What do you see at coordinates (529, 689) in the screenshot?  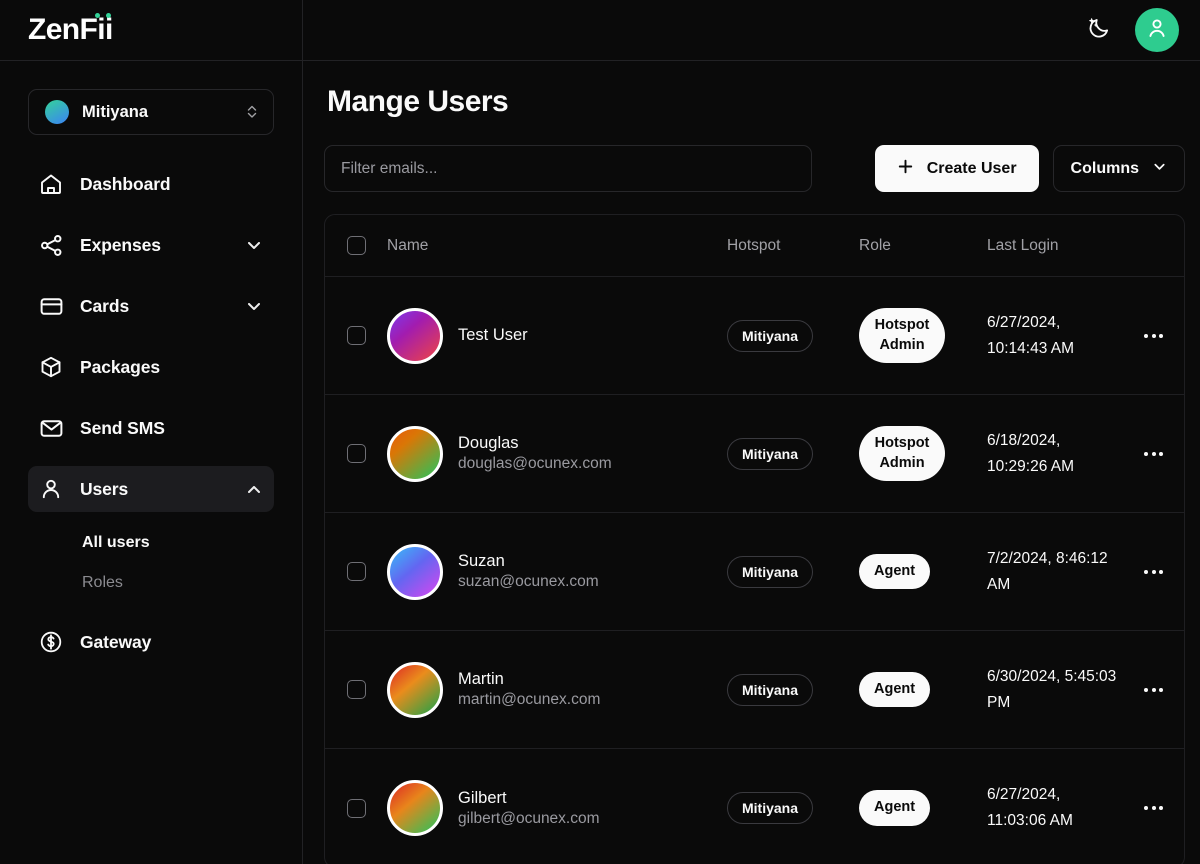 I see `user-identity: Martin martin@ocunex.com` at bounding box center [529, 689].